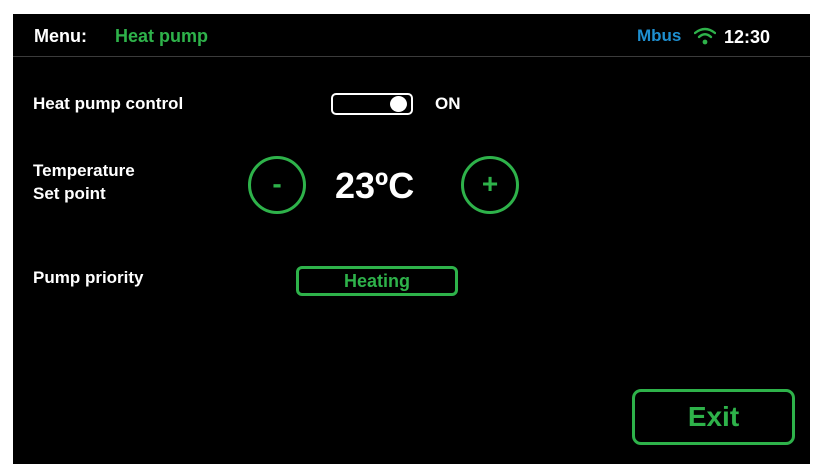 The width and height of the screenshot is (813, 464). Describe the element at coordinates (705, 36) in the screenshot. I see `wifi-icon` at that location.